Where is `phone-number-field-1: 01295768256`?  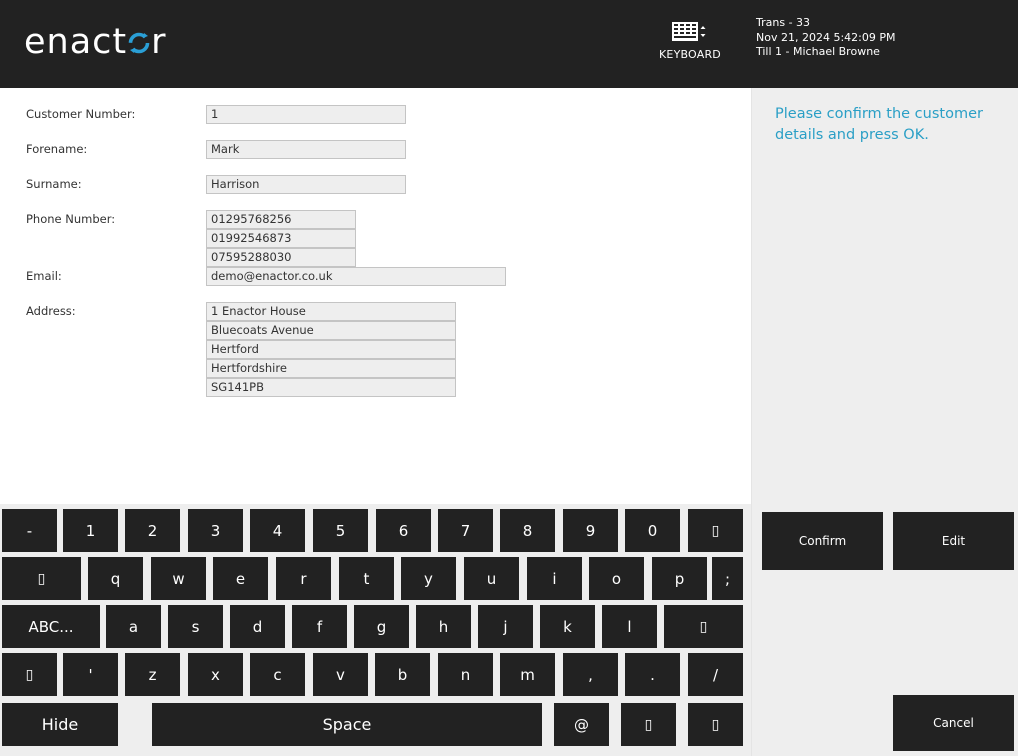 phone-number-field-1: 01295768256 is located at coordinates (281, 219).